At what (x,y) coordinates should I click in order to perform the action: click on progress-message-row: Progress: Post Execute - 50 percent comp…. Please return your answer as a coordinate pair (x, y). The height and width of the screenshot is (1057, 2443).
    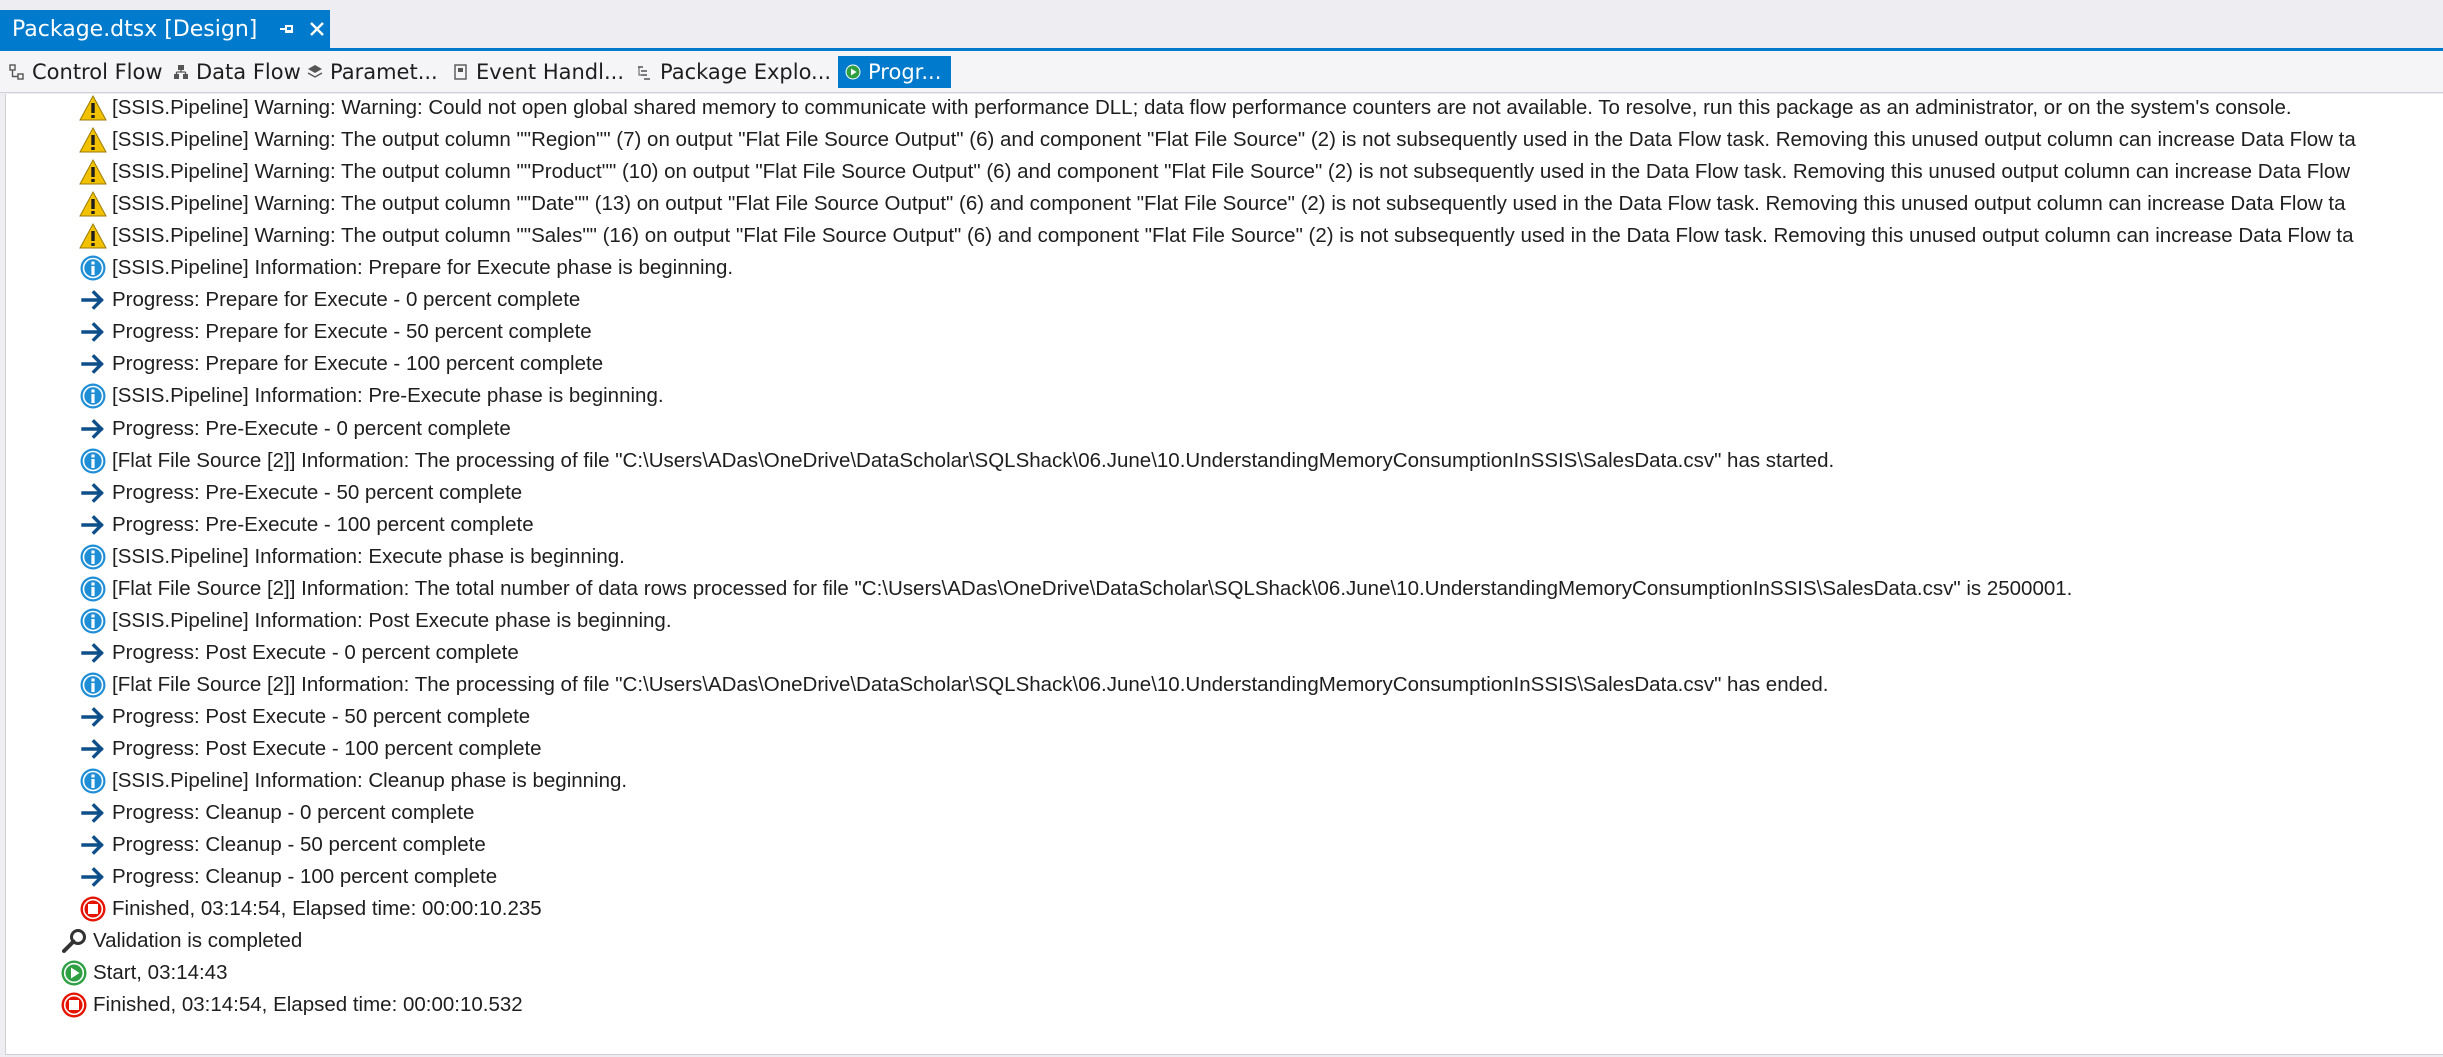
    Looking at the image, I should click on (304, 717).